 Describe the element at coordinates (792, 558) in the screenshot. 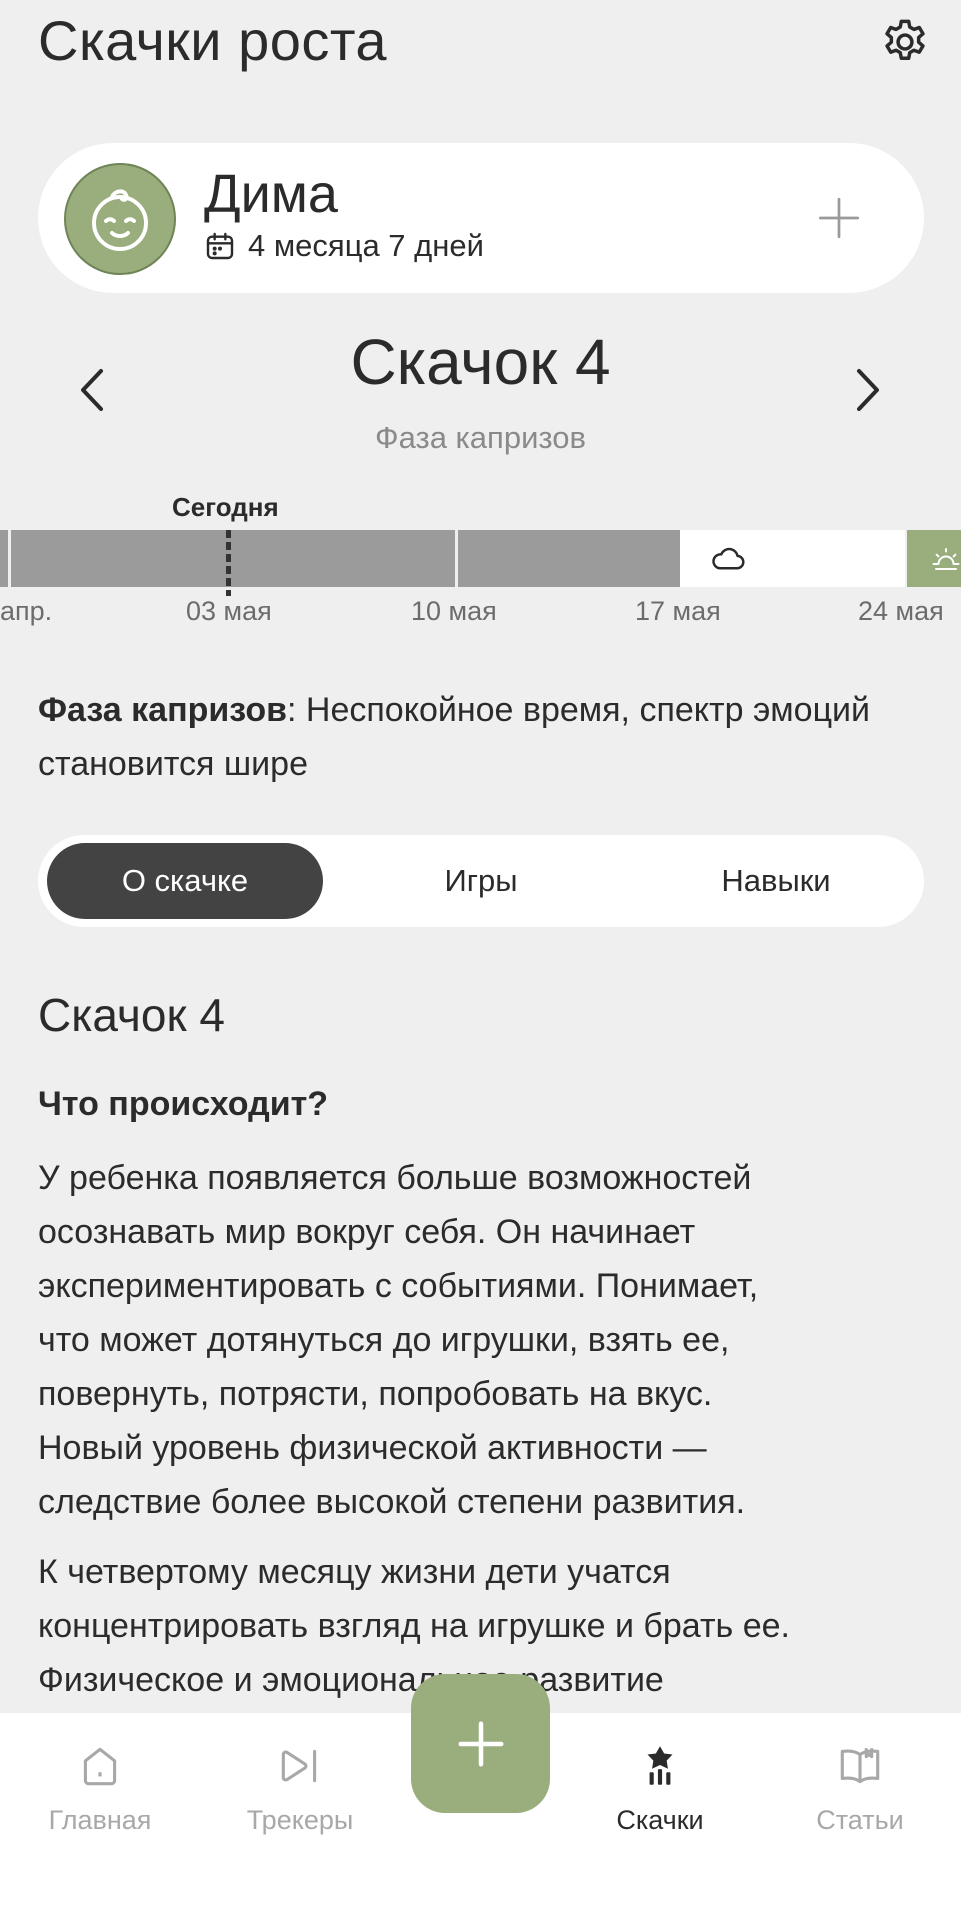

I see `timeline-stormy-segment` at that location.